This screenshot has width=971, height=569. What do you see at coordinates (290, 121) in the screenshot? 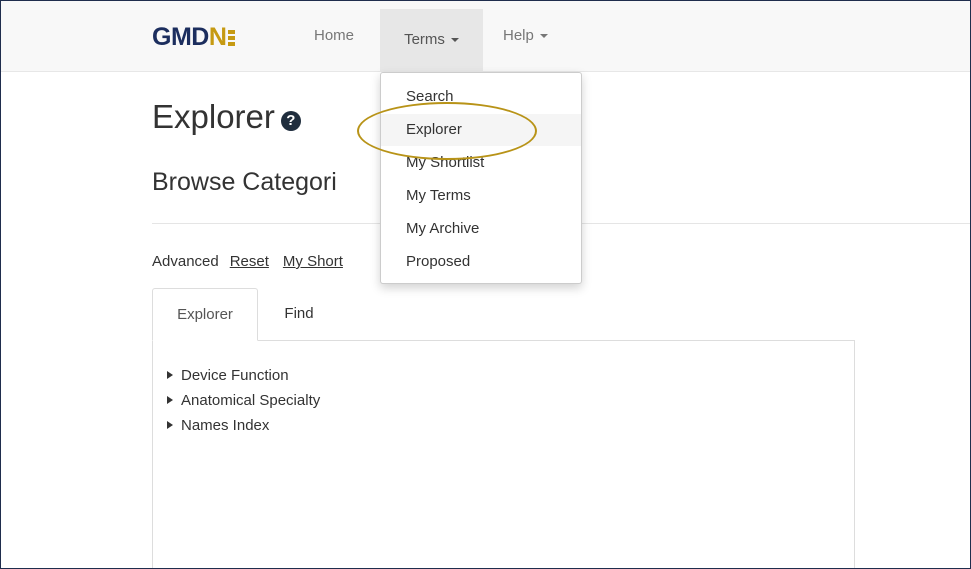
I see `question-circle-icon: ?` at bounding box center [290, 121].